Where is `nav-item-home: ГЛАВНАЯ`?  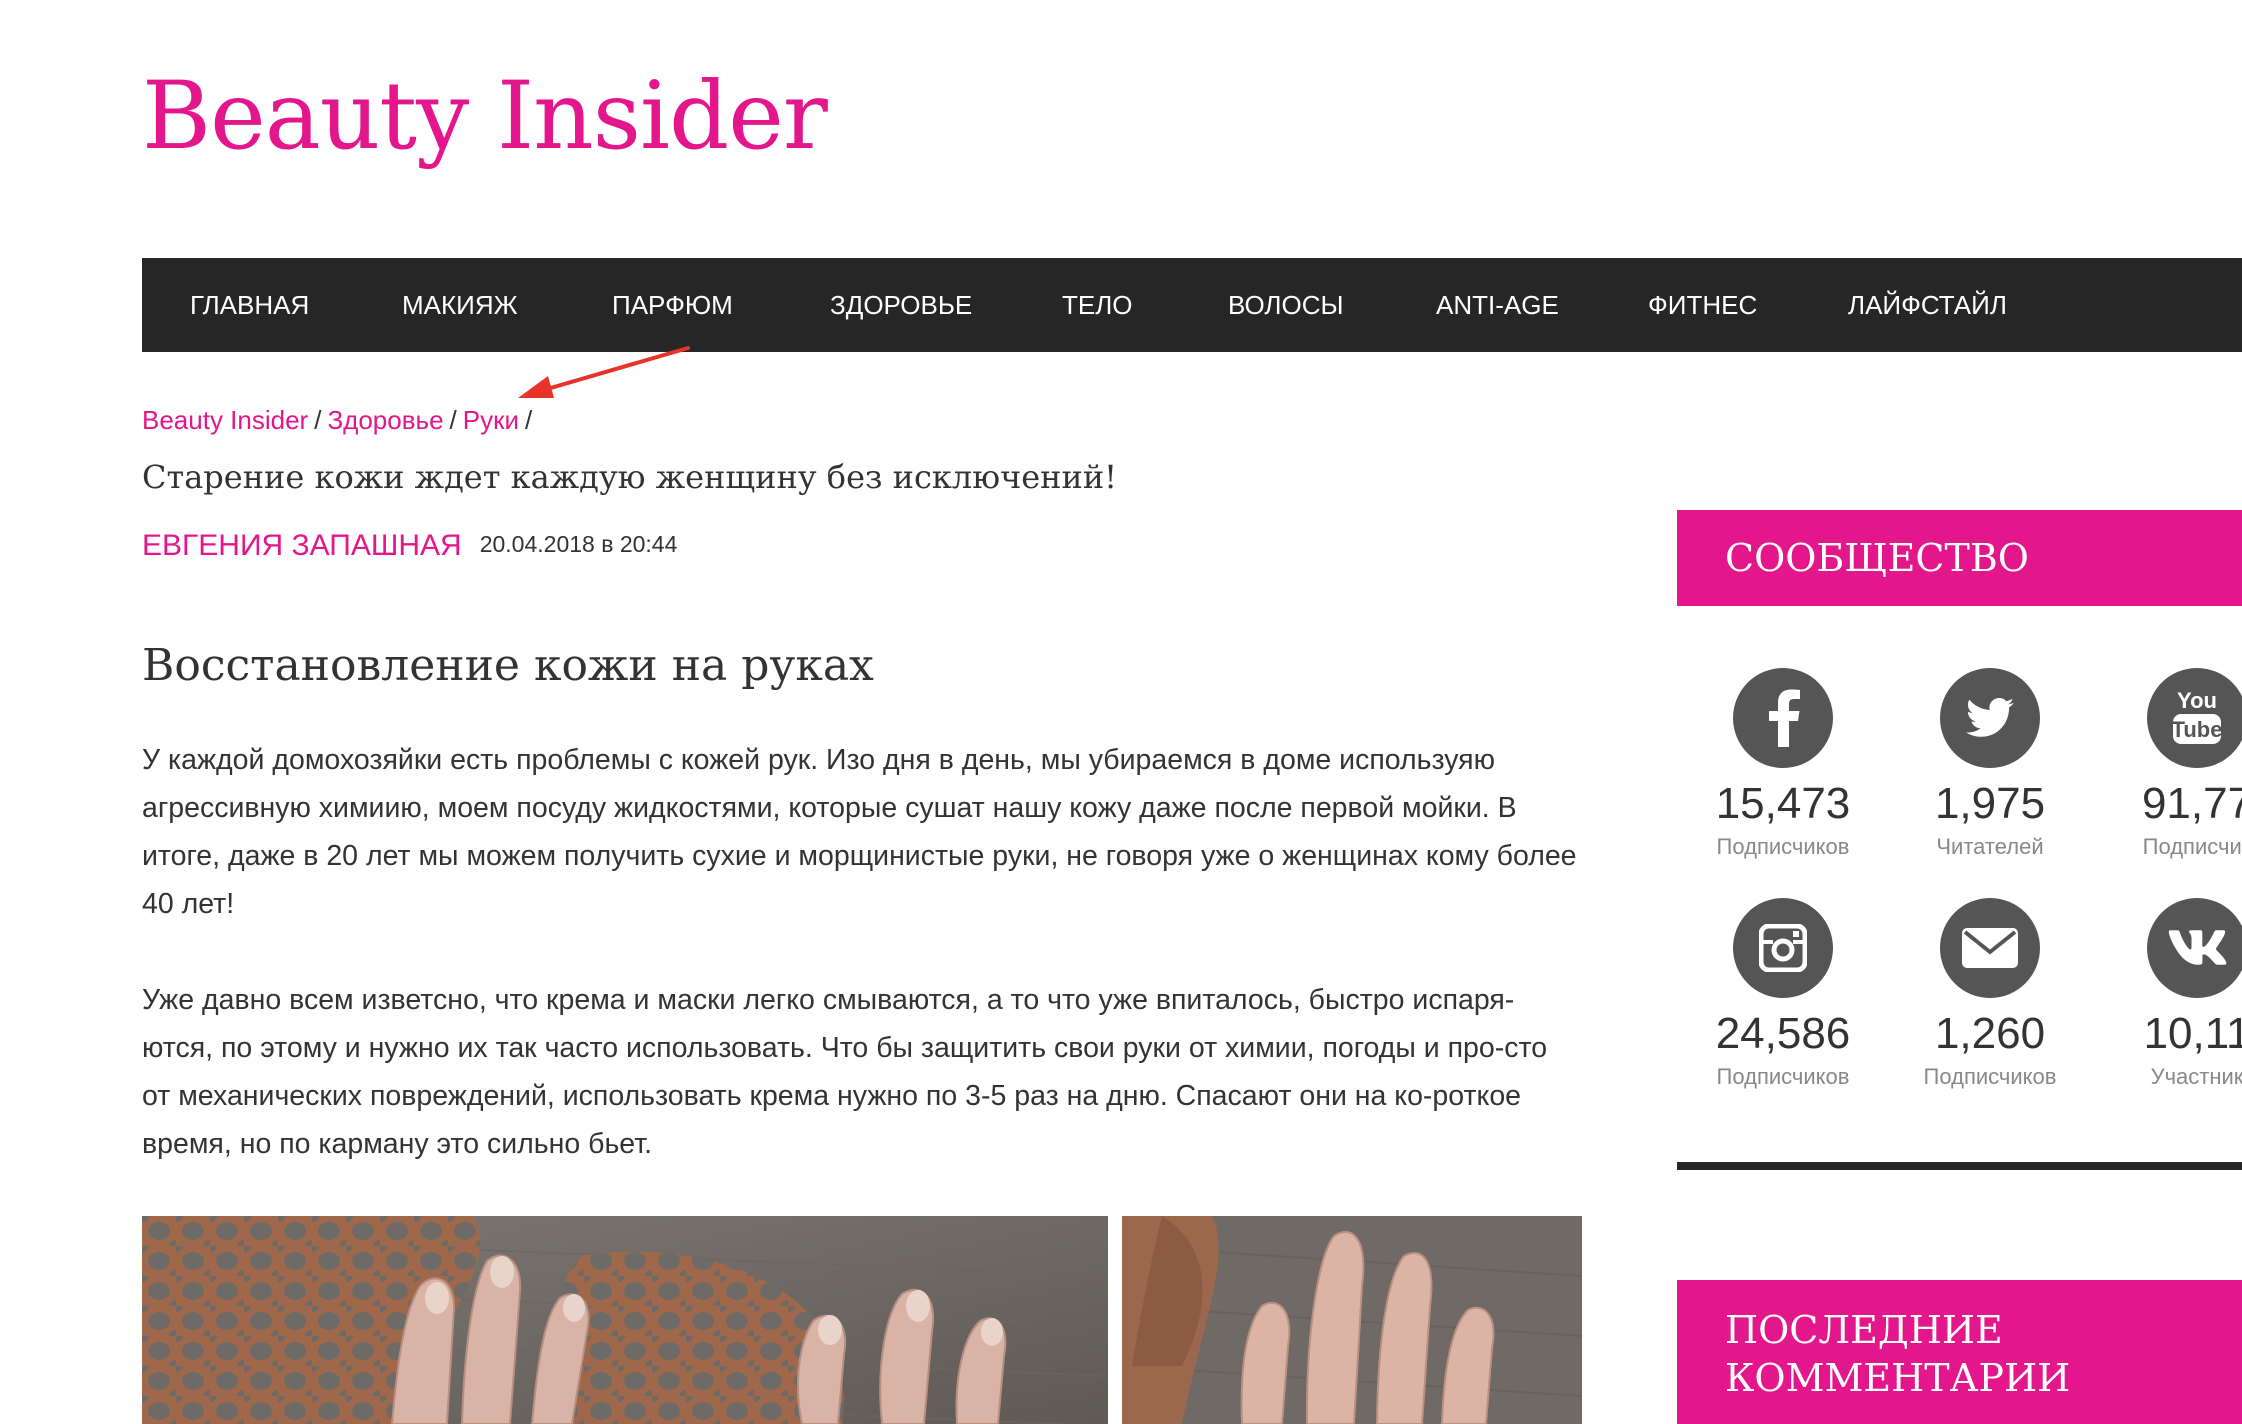
nav-item-home: ГЛАВНАЯ is located at coordinates (249, 305).